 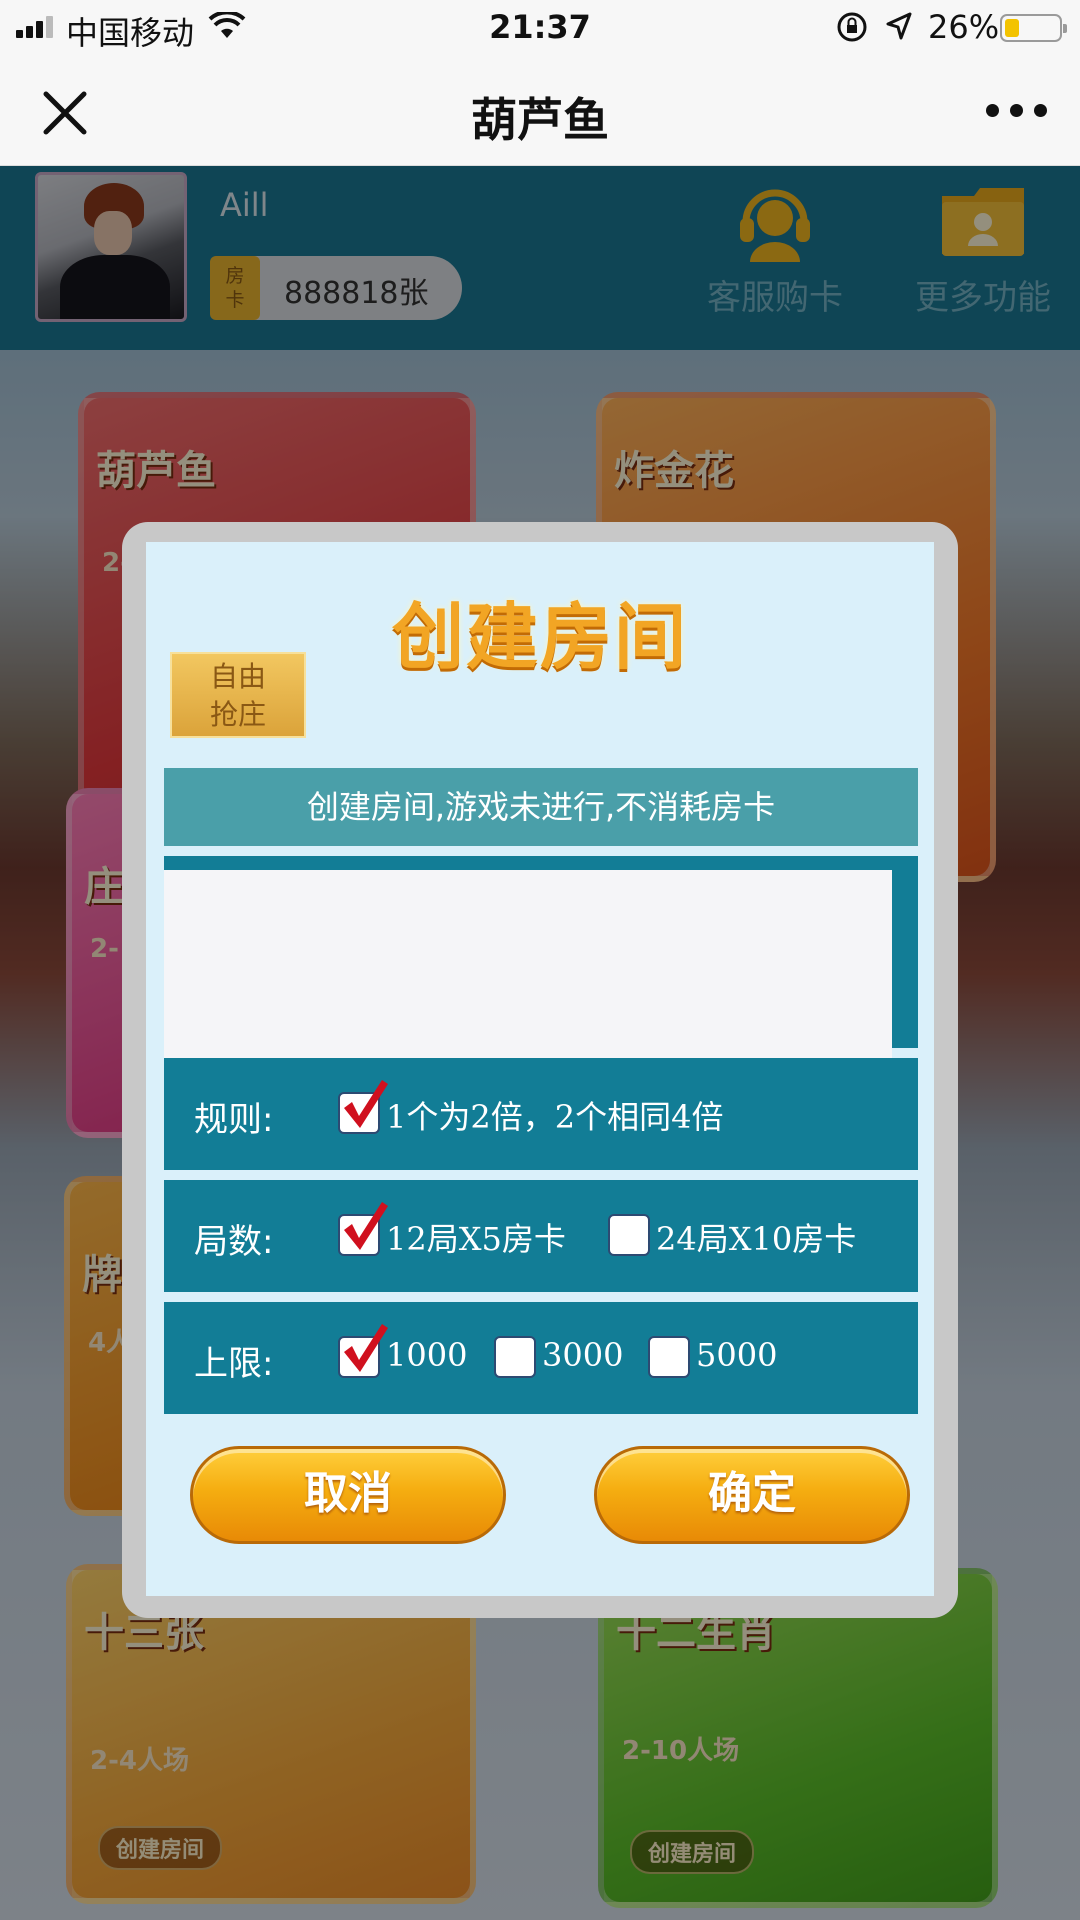 I want to click on battery-percent: 26%, so click(x=964, y=27).